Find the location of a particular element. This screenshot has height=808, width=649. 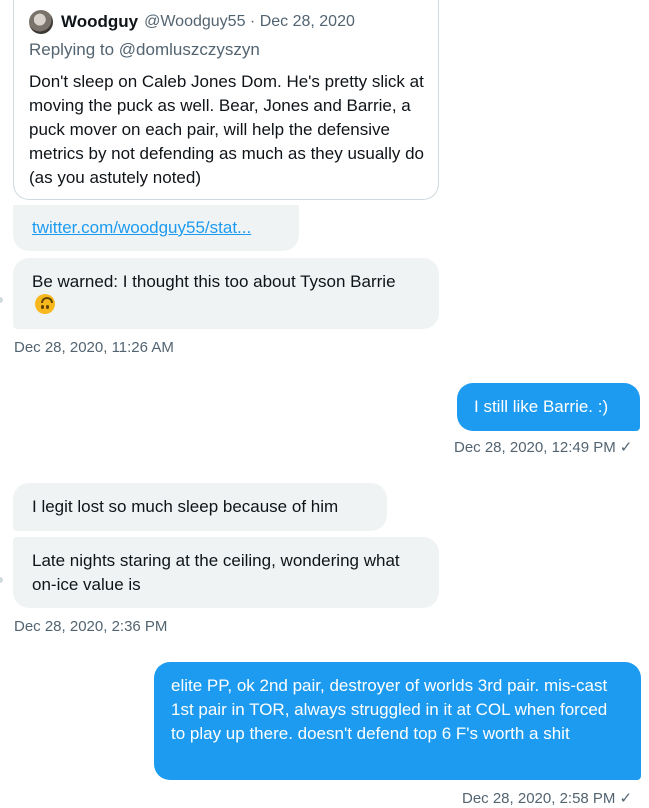

quoted-author-handle-date: @Woodguy55 · Dec 28, 2020 is located at coordinates (249, 21).